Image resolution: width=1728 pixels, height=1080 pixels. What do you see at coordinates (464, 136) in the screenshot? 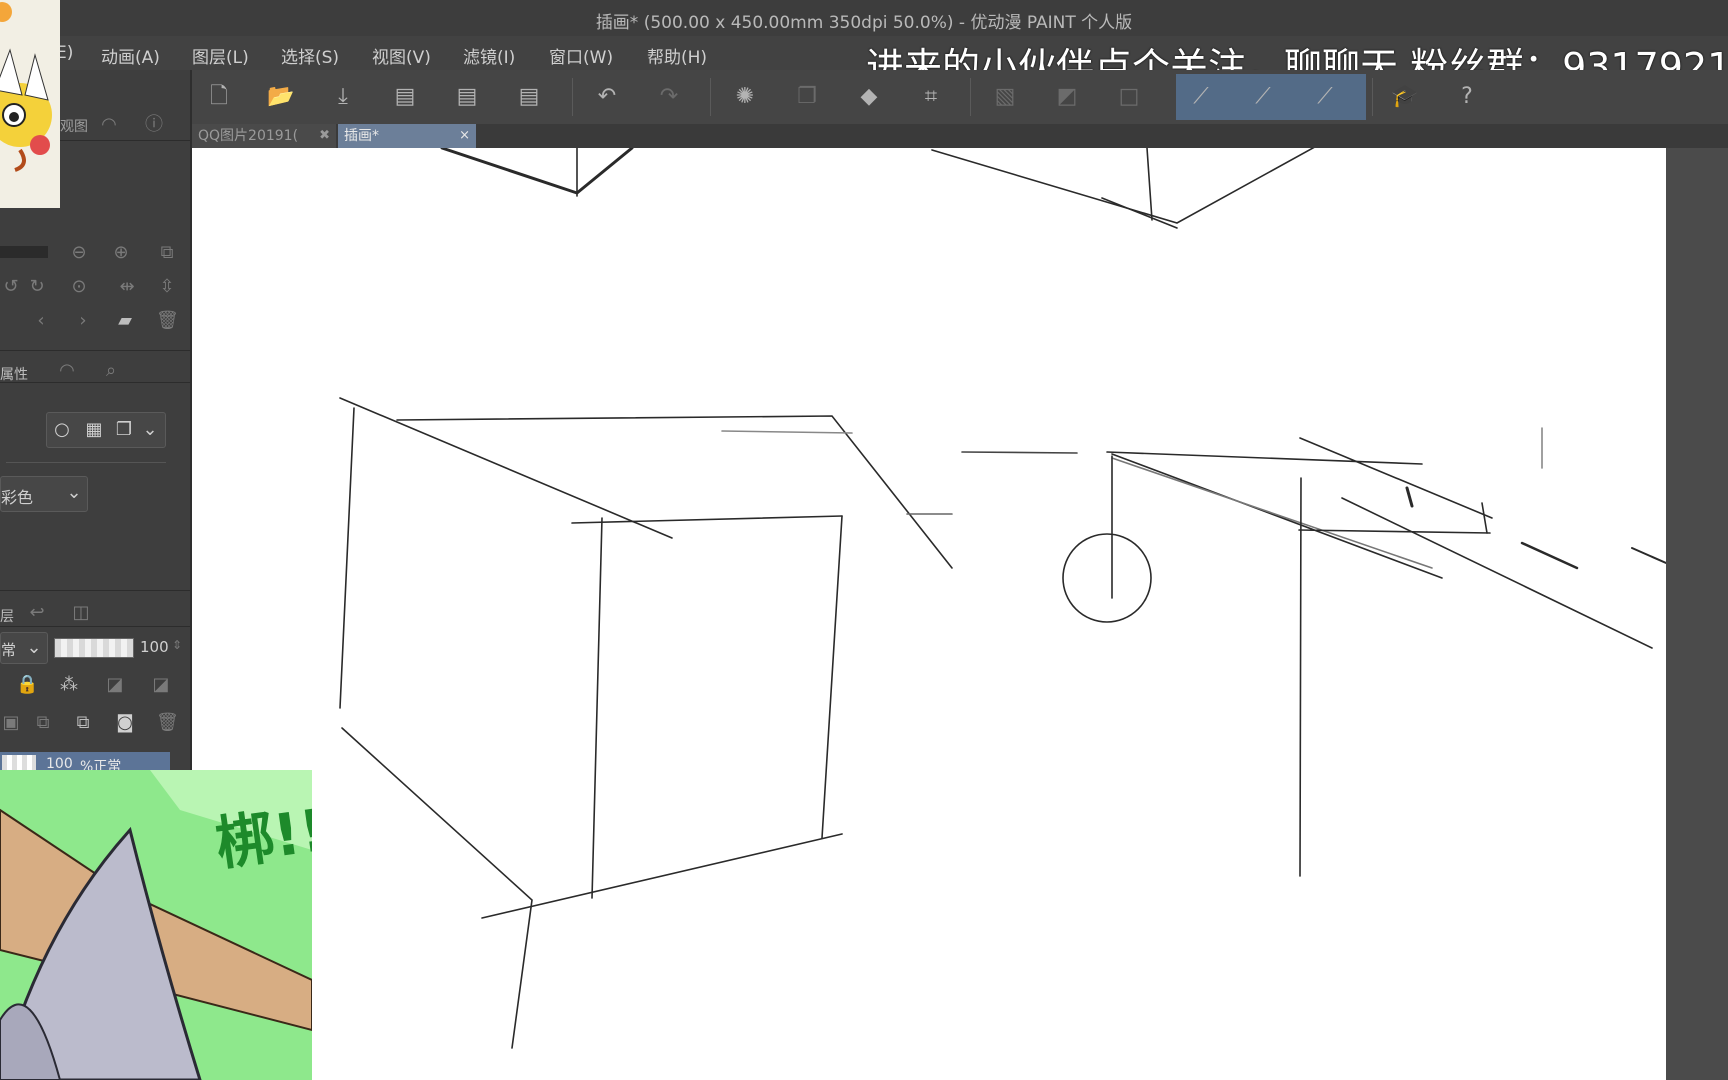
I see `close-icon: ×` at bounding box center [464, 136].